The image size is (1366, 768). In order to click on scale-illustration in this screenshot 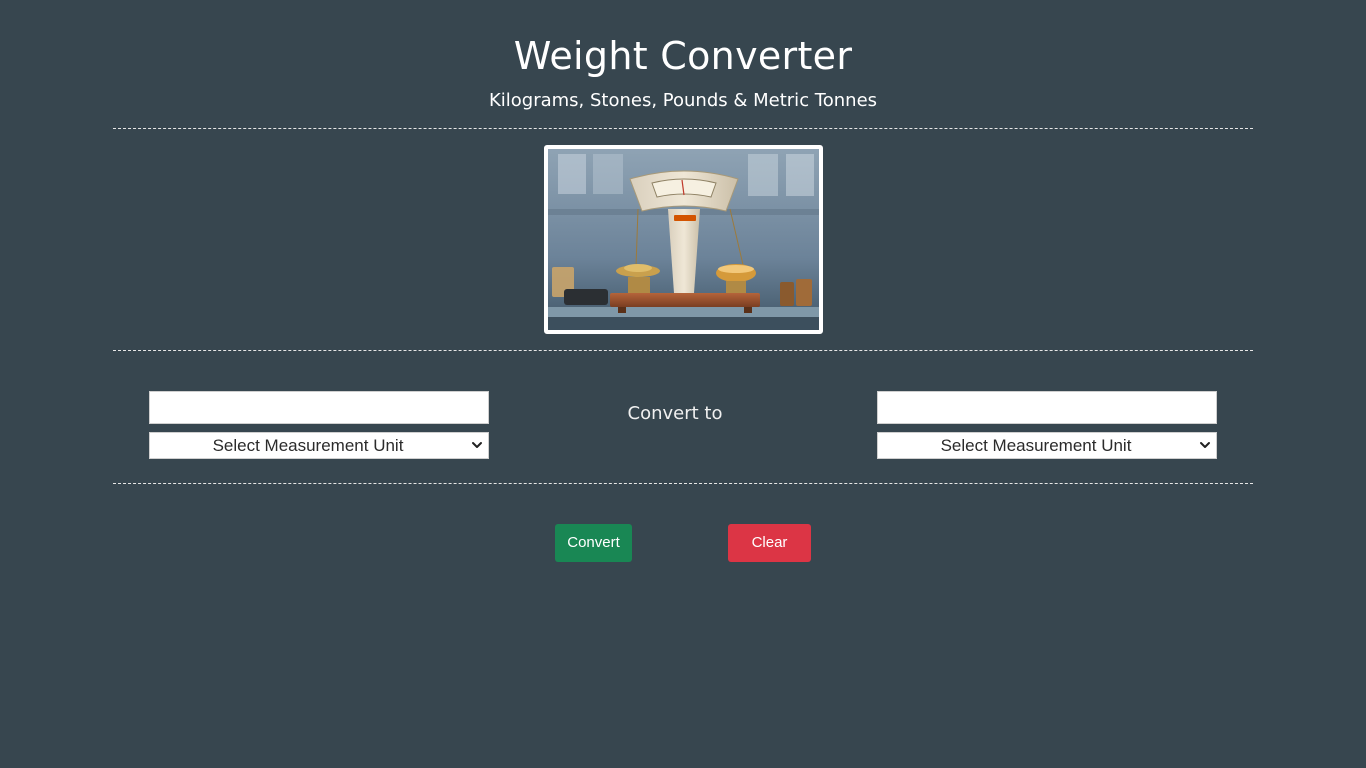, I will do `click(683, 239)`.